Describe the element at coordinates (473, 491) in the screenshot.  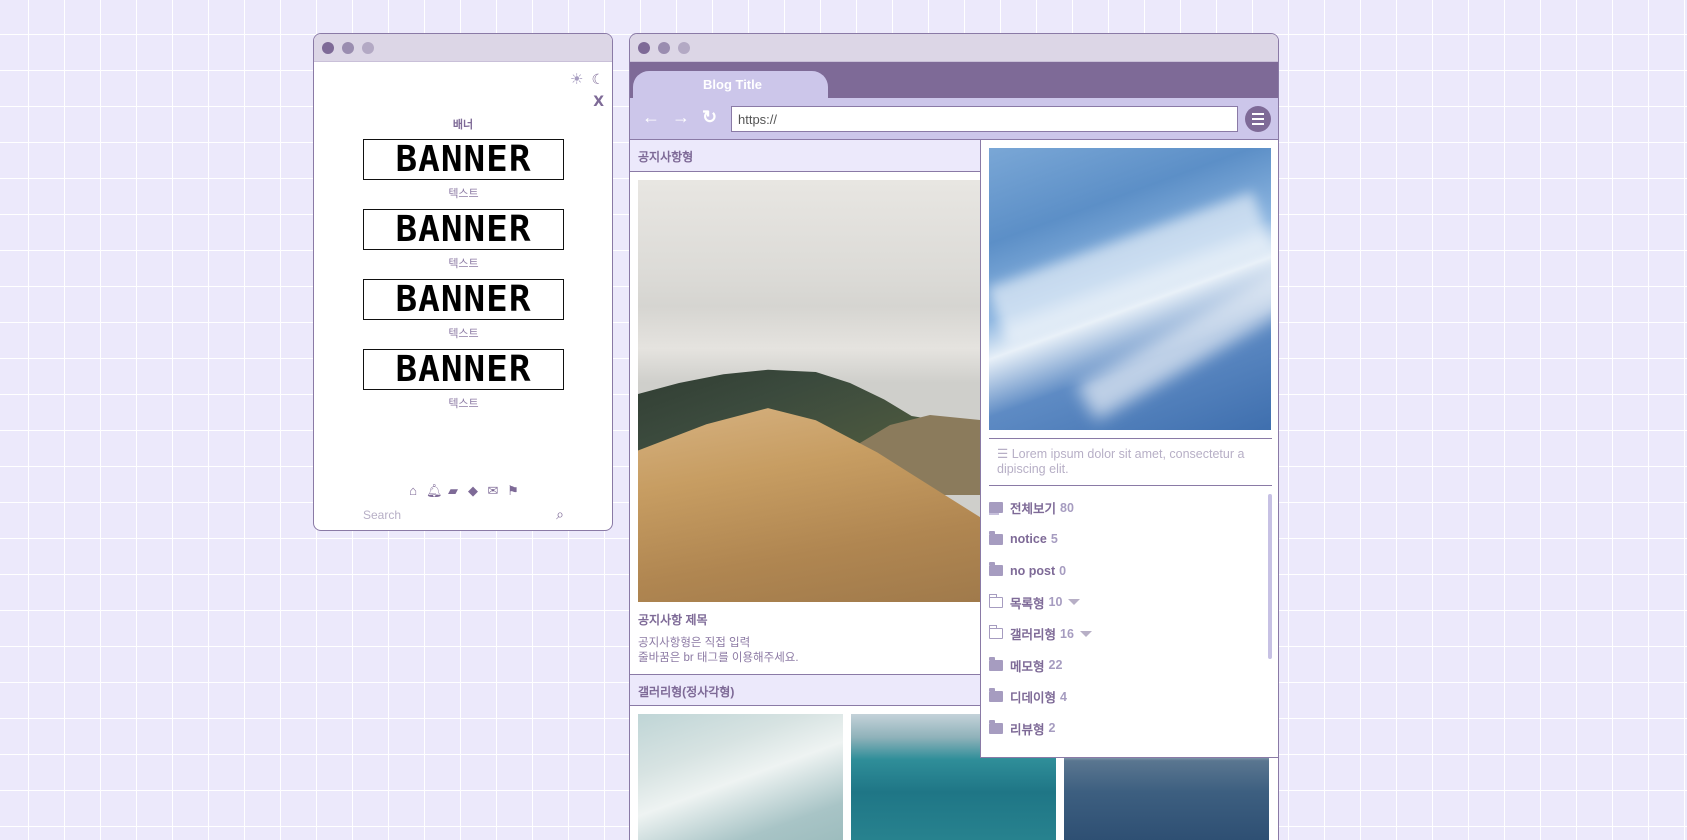
I see `tag-icon: ◆` at that location.